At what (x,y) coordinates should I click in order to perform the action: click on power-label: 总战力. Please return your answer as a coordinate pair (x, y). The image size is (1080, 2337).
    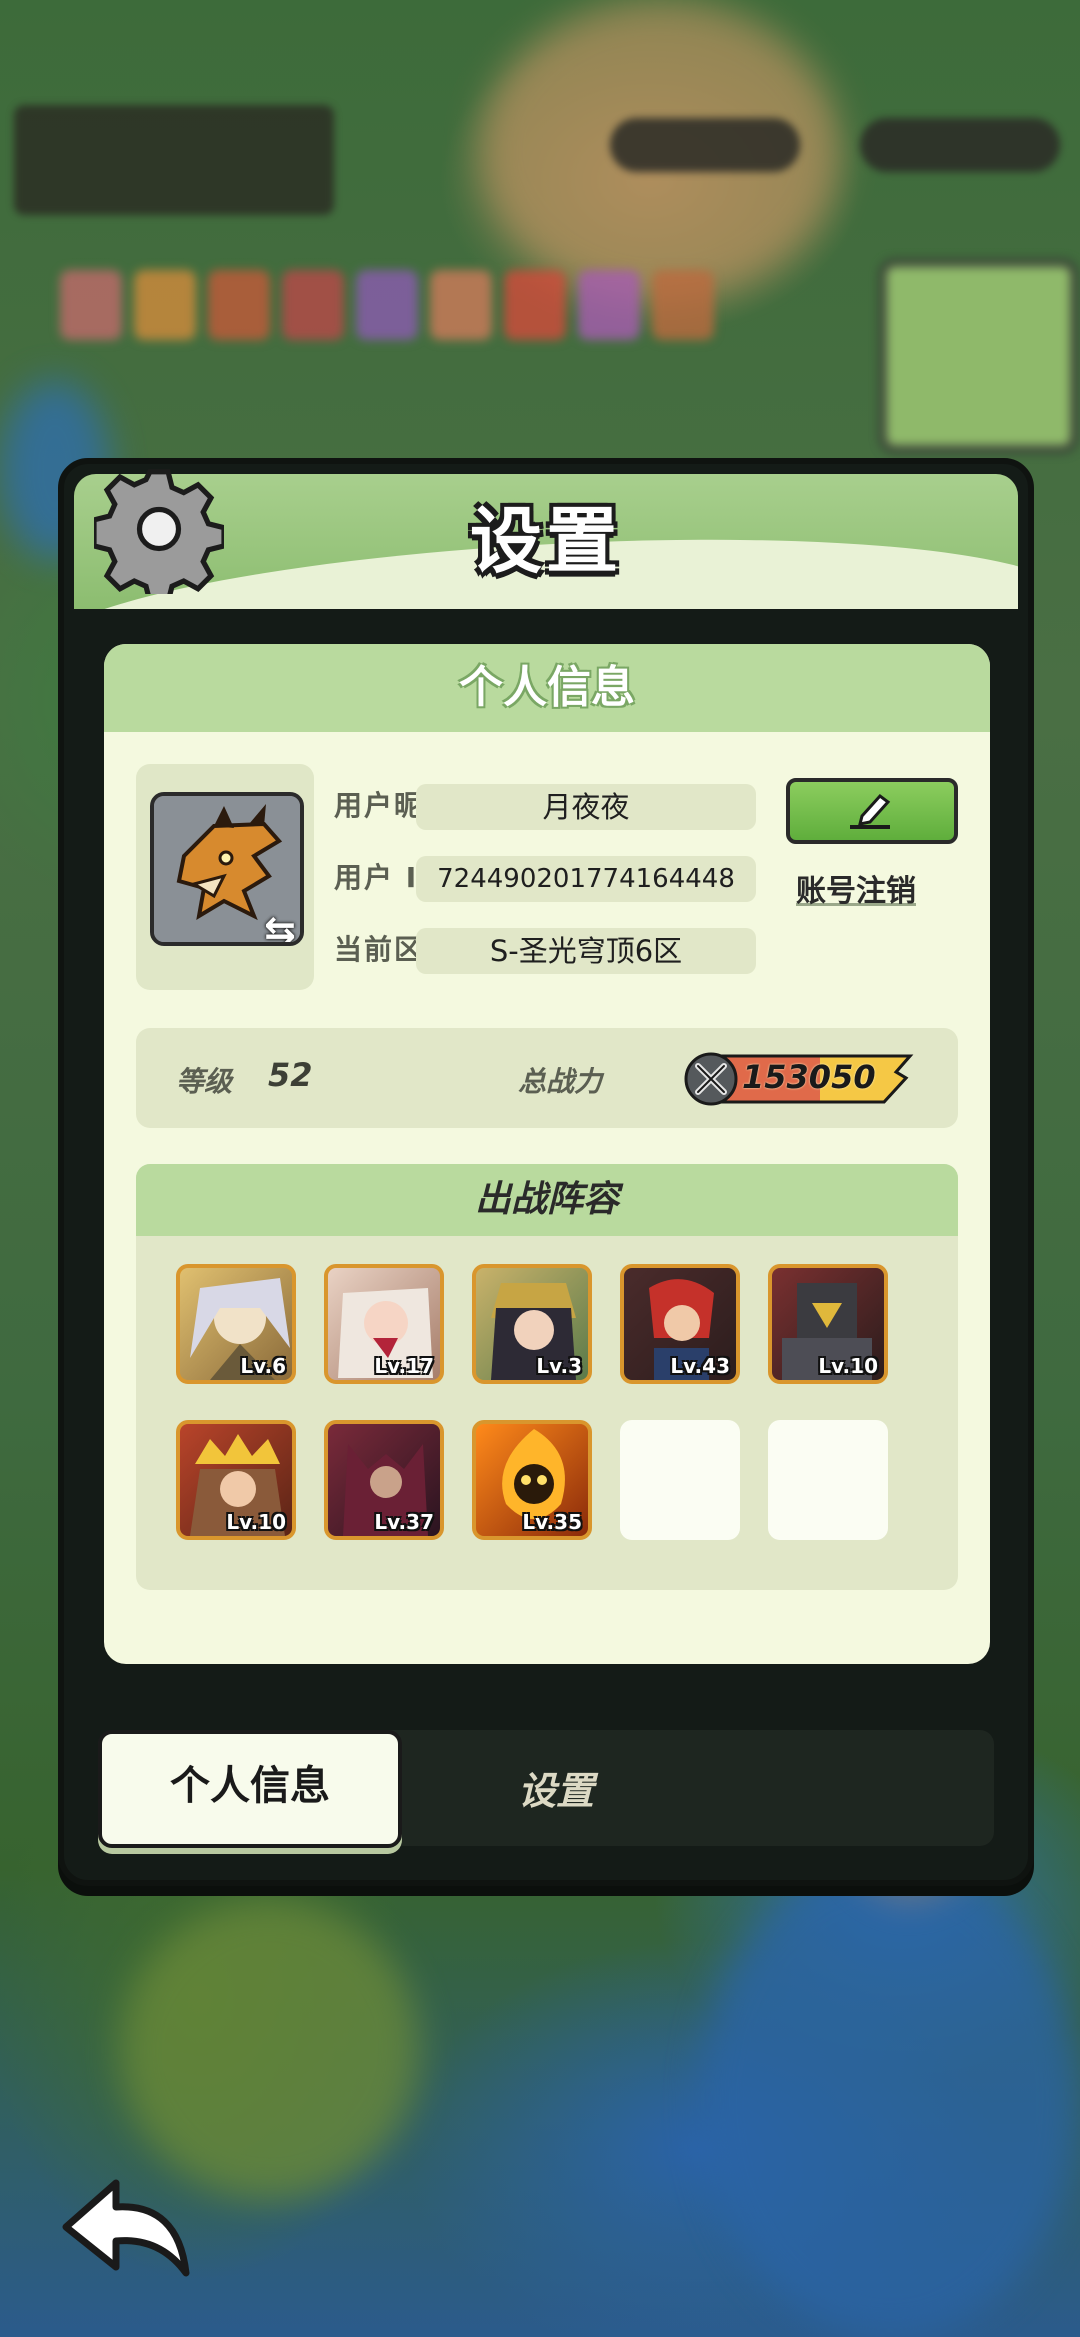
    Looking at the image, I should click on (560, 1081).